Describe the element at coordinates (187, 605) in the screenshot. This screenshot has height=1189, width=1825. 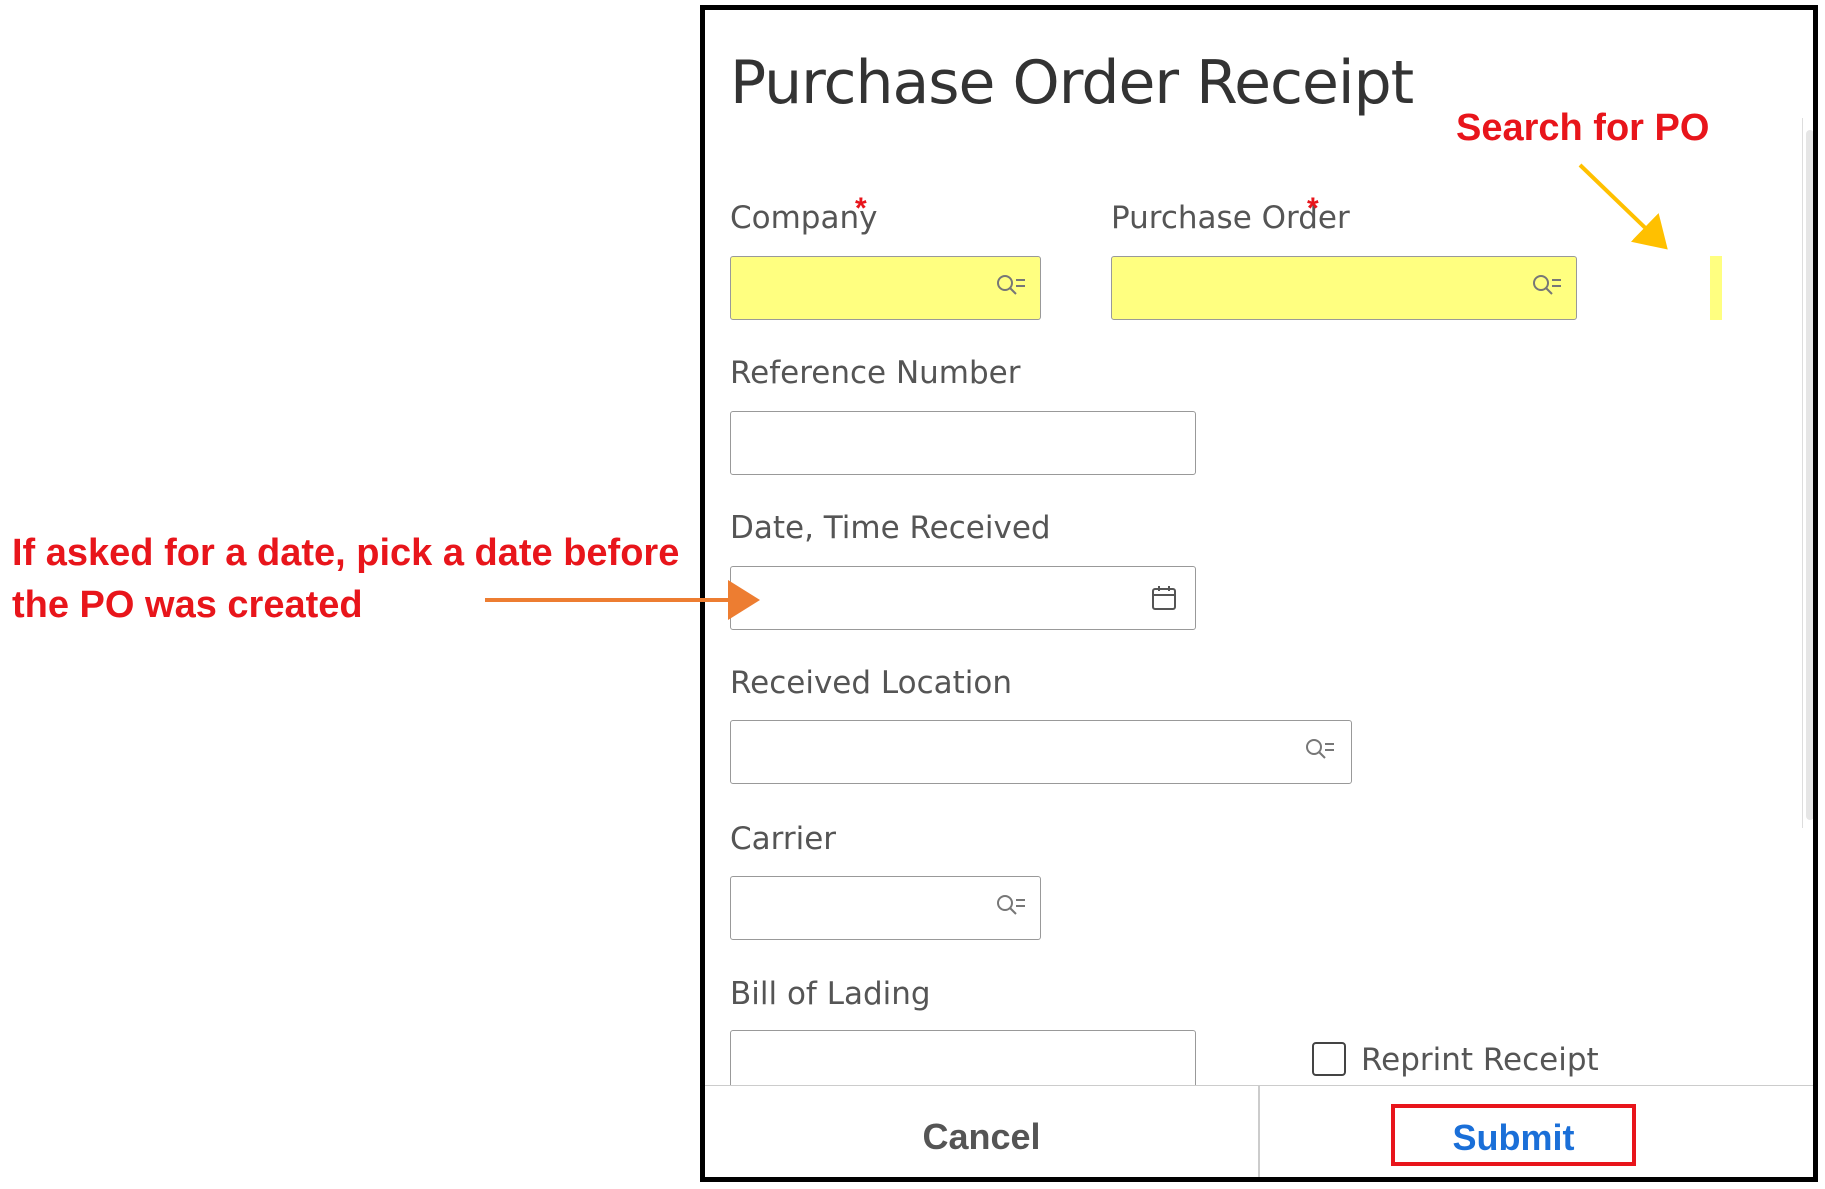
I see `date-hint-line-2: the PO was created` at that location.